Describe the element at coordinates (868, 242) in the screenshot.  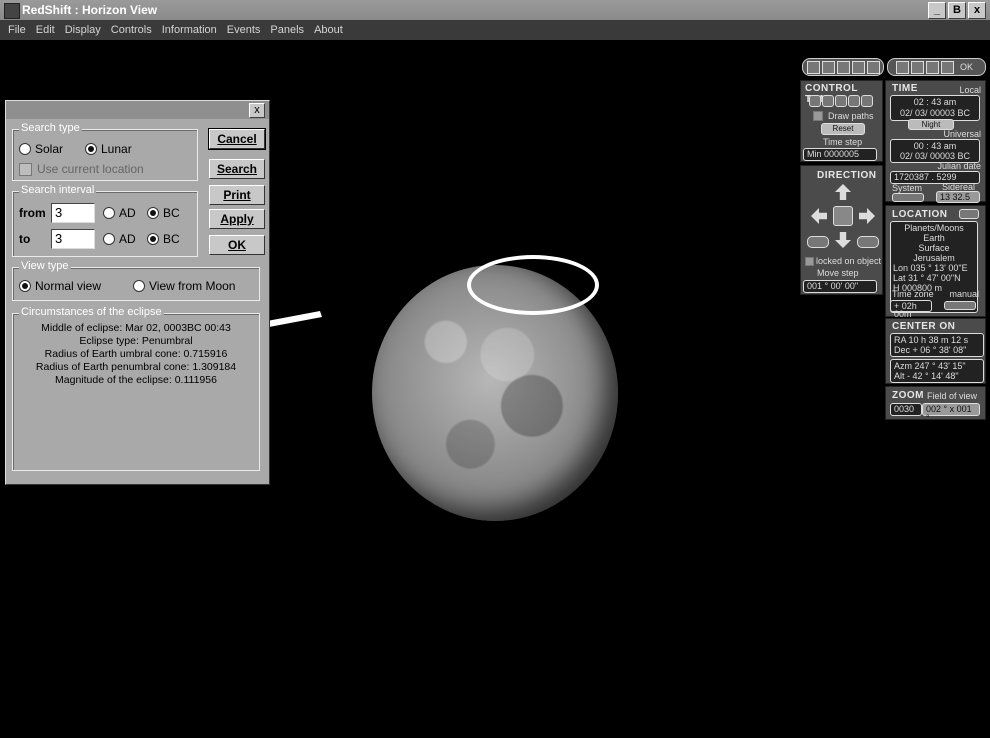
I see `zoom-in-icon` at that location.